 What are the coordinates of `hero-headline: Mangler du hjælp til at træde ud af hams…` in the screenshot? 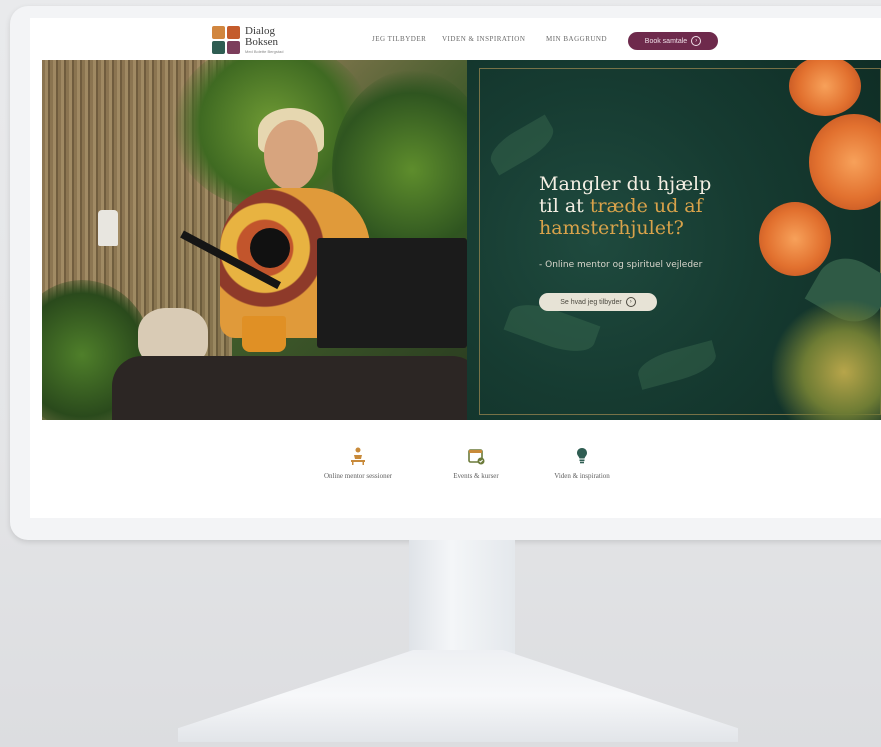 It's located at (659, 206).